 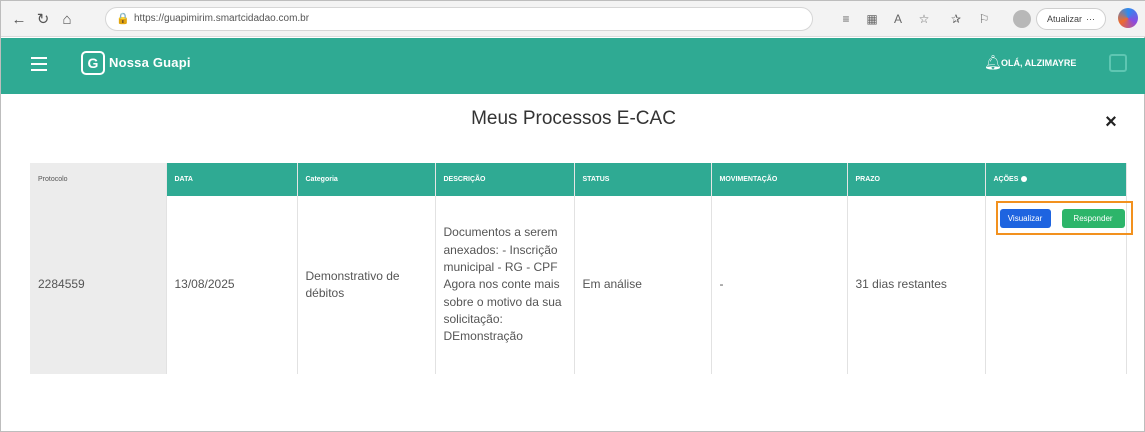 What do you see at coordinates (39, 64) in the screenshot?
I see `menu-icon` at bounding box center [39, 64].